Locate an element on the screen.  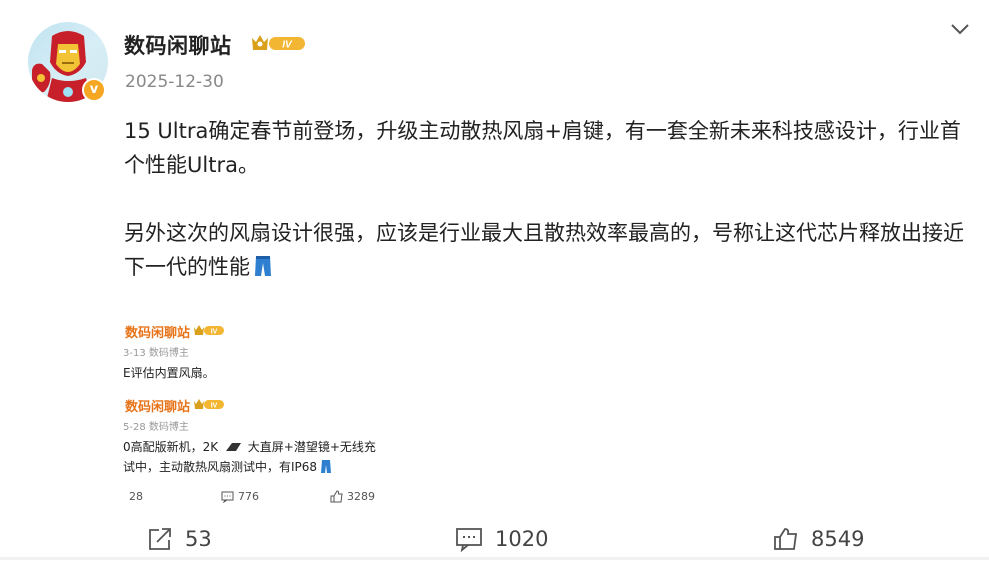
divider is located at coordinates (494, 558).